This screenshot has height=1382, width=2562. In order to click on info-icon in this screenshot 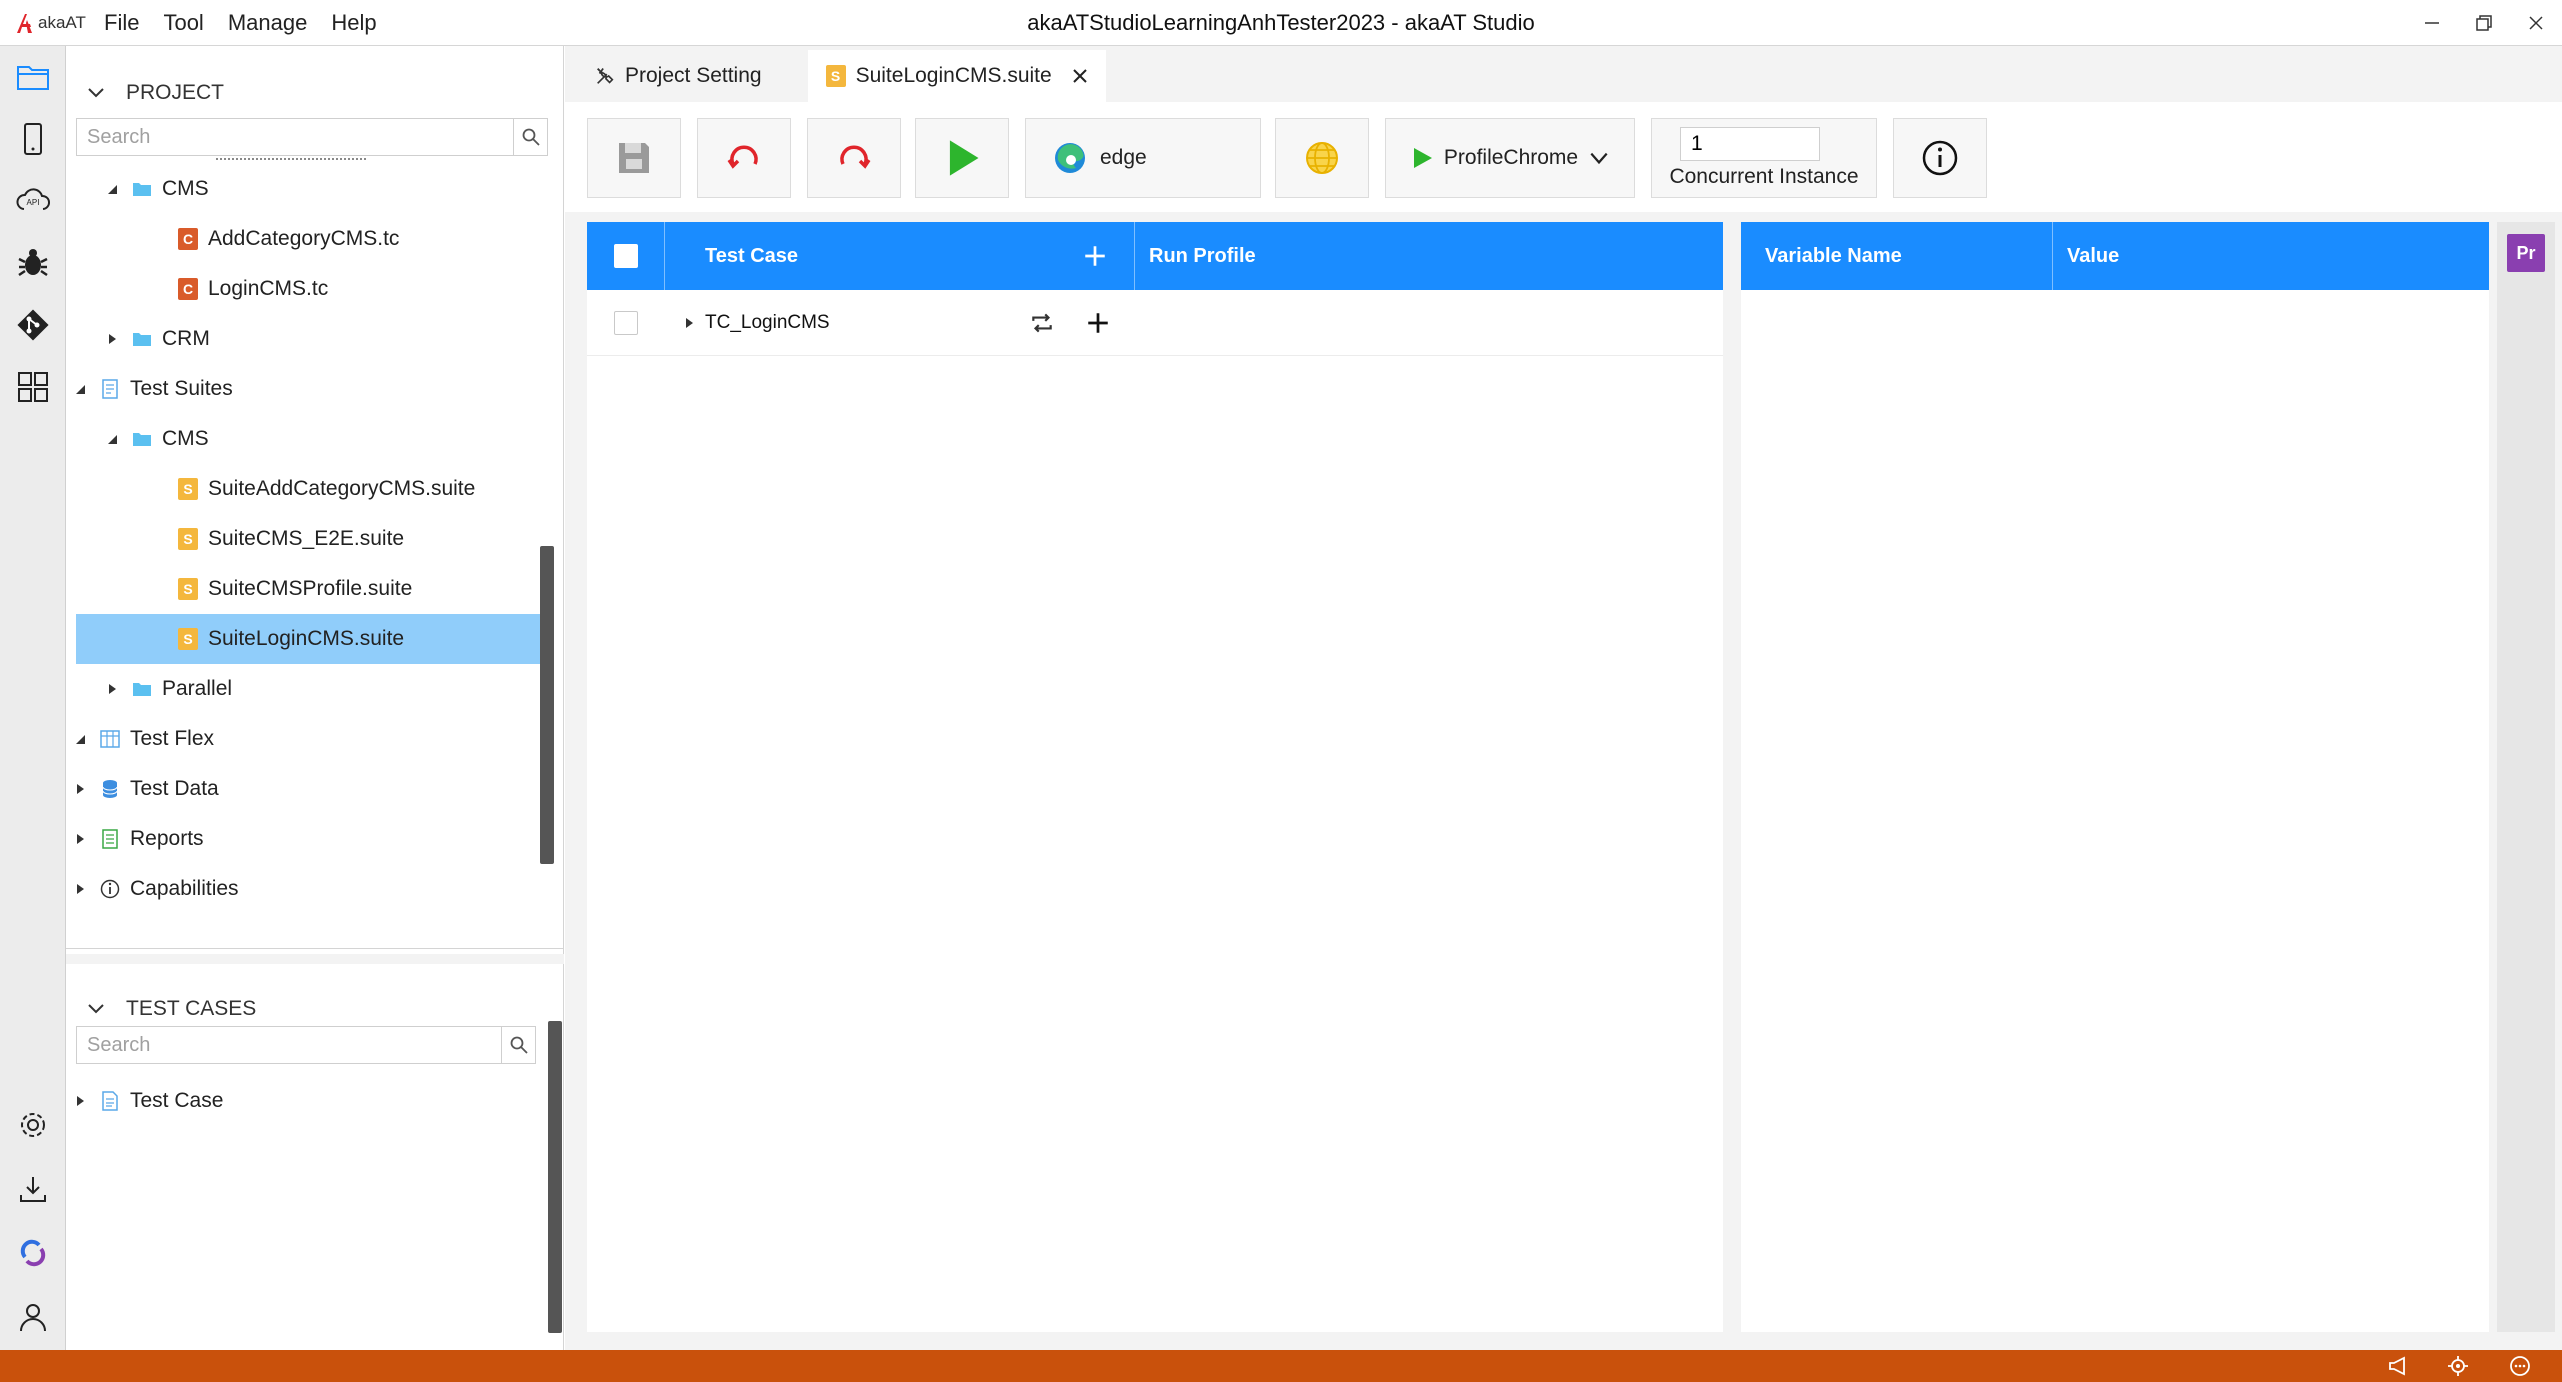, I will do `click(110, 889)`.